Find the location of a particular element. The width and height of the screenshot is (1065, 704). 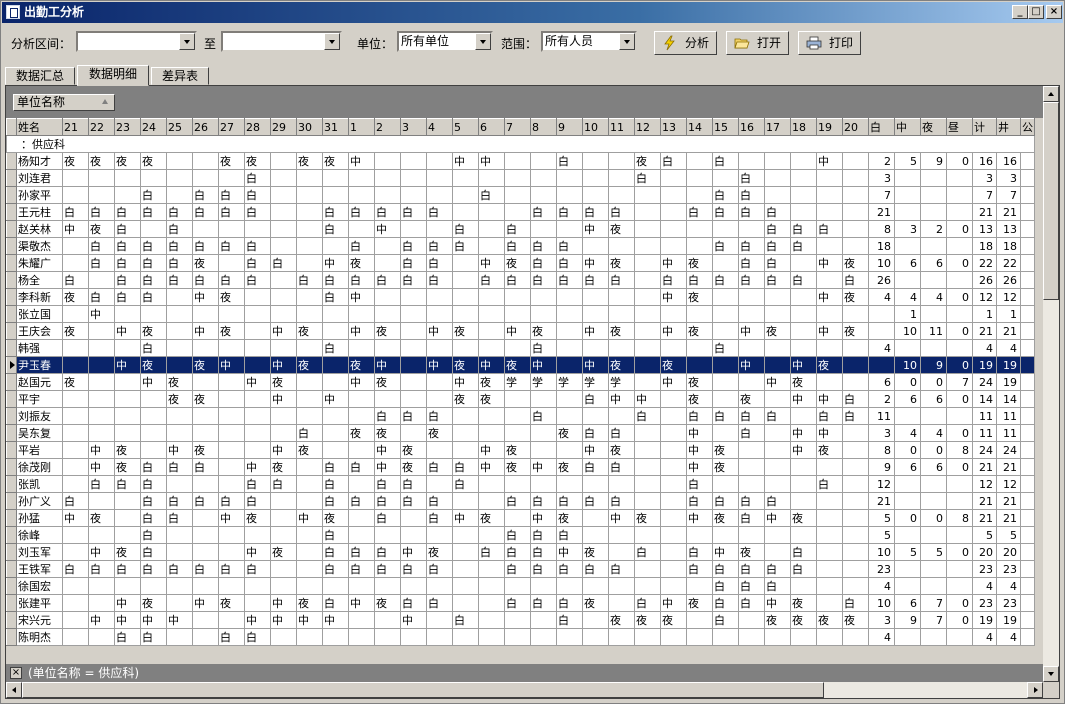

column-header: 白 is located at coordinates (881, 127).